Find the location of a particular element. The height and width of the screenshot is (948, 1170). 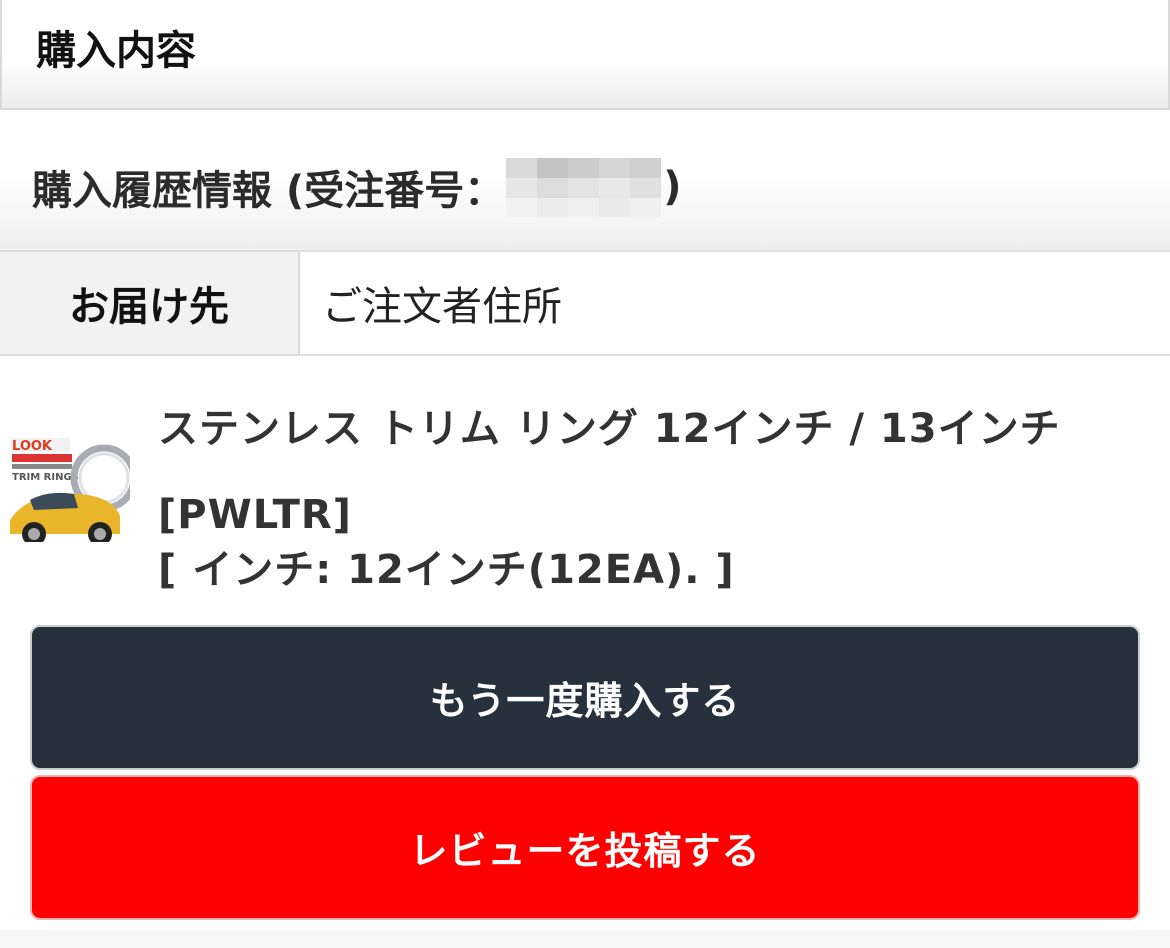

product-thumbnail: LOOK TRIM RINGS is located at coordinates (69, 491).